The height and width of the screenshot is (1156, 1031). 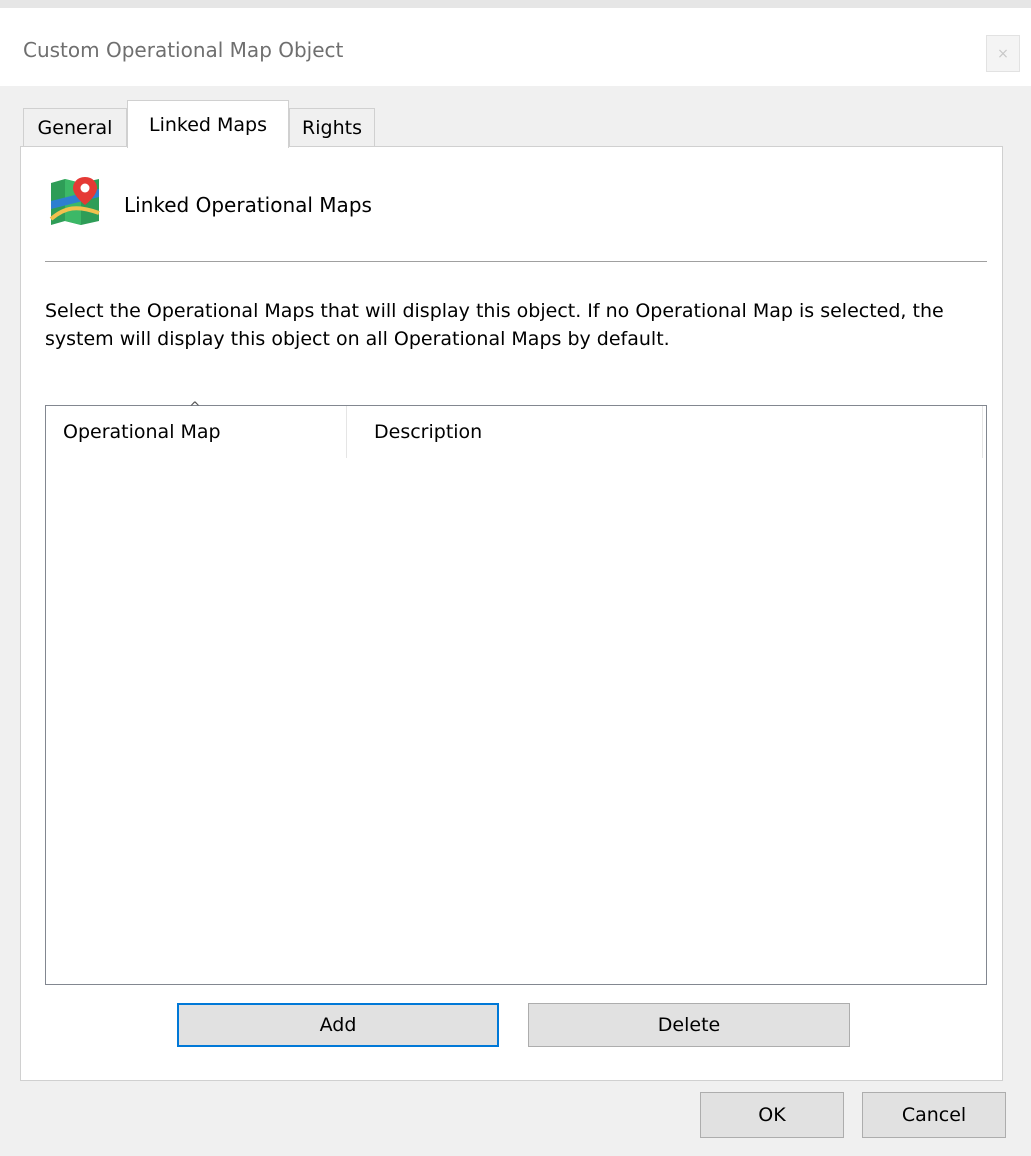 I want to click on tab-general: General, so click(x=75, y=127).